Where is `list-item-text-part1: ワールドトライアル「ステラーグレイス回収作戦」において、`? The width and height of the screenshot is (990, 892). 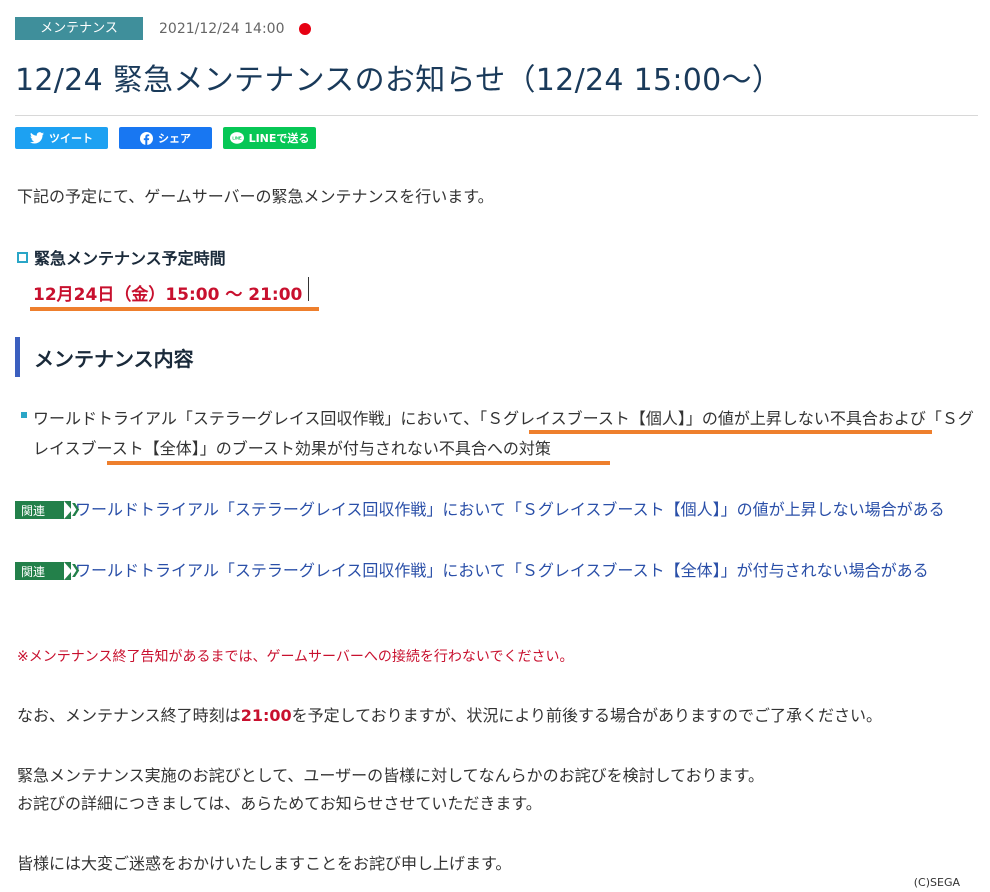 list-item-text-part1: ワールドトライアル「ステラーグレイス回収作戦」において、 is located at coordinates (256, 418).